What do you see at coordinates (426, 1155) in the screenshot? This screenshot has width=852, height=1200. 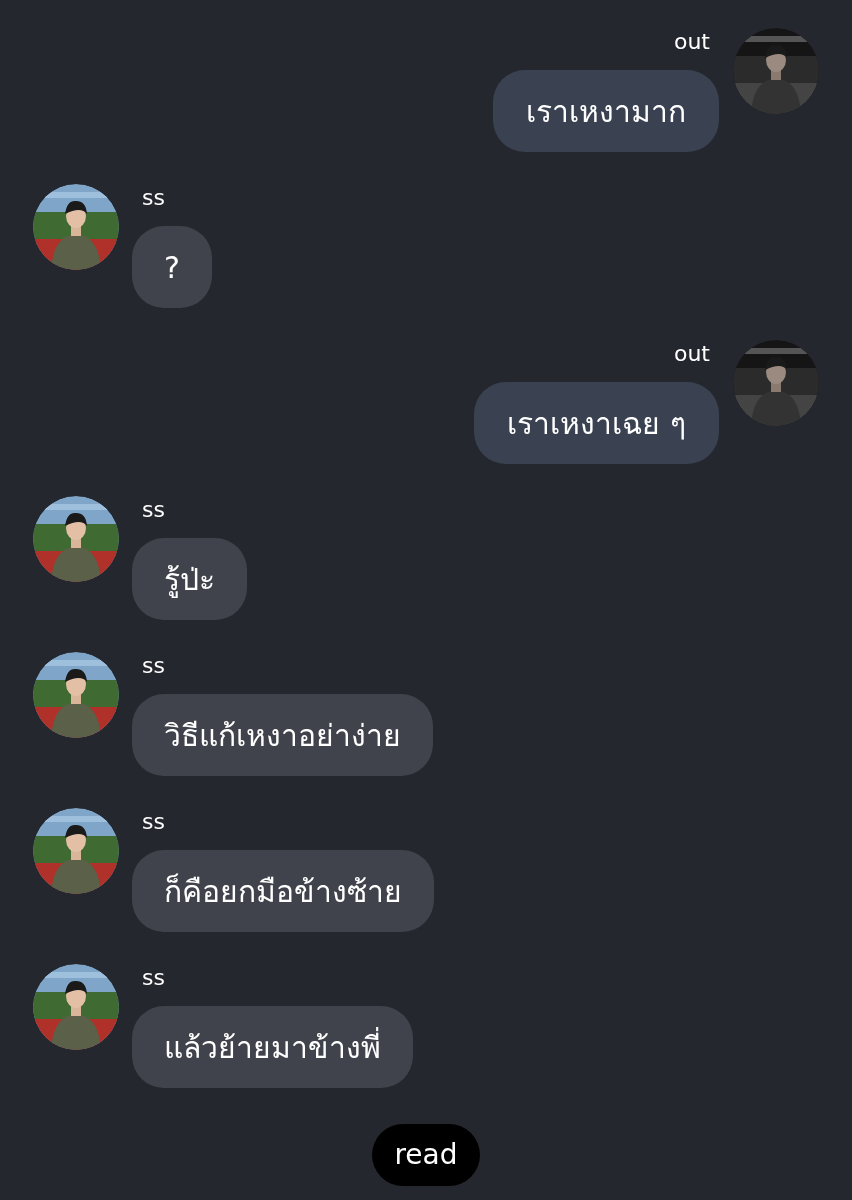 I see `read-receipt: read` at bounding box center [426, 1155].